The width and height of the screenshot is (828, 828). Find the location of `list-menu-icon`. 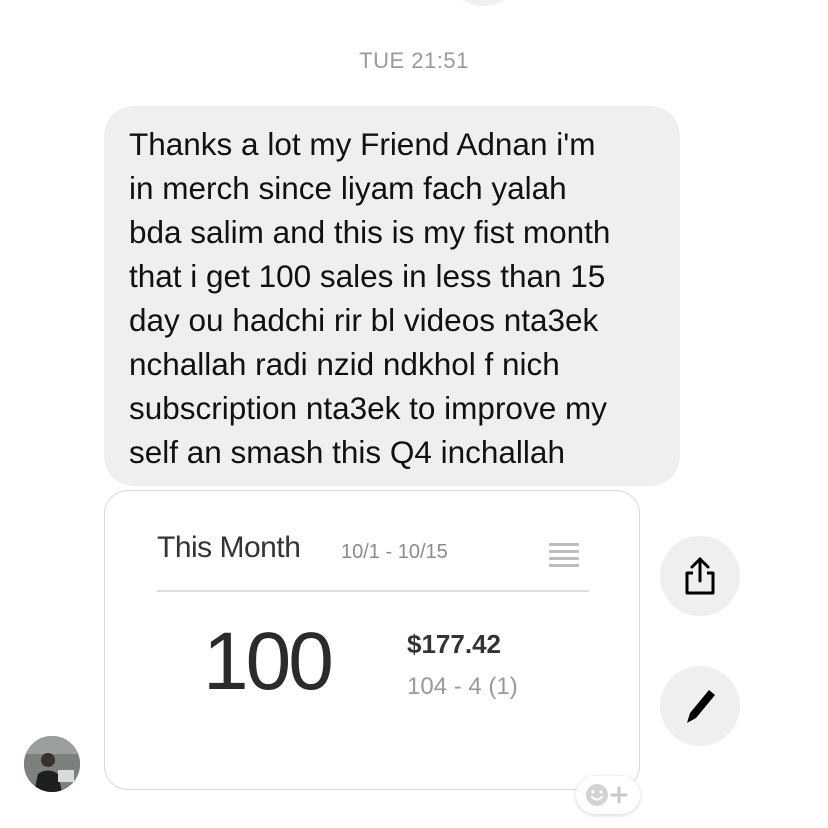

list-menu-icon is located at coordinates (564, 556).